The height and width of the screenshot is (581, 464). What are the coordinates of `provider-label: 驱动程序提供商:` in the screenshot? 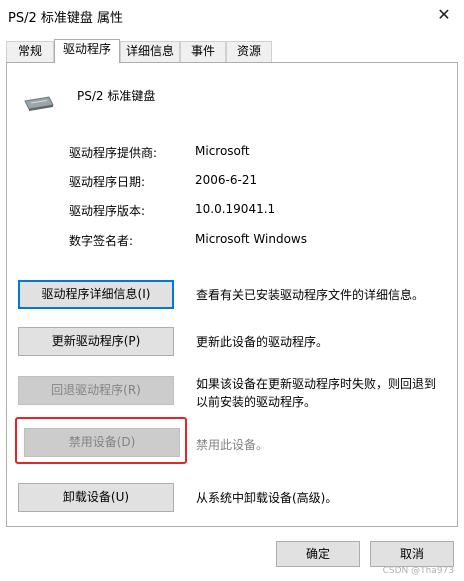 It's located at (113, 153).